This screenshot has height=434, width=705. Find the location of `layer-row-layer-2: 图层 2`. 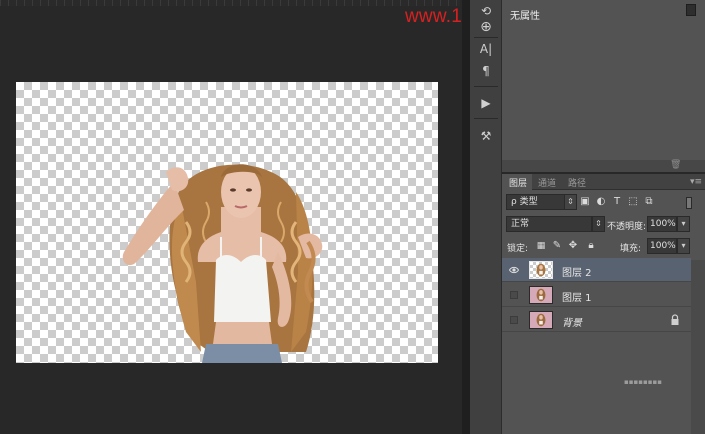

layer-row-layer-2: 图层 2 is located at coordinates (596, 270).